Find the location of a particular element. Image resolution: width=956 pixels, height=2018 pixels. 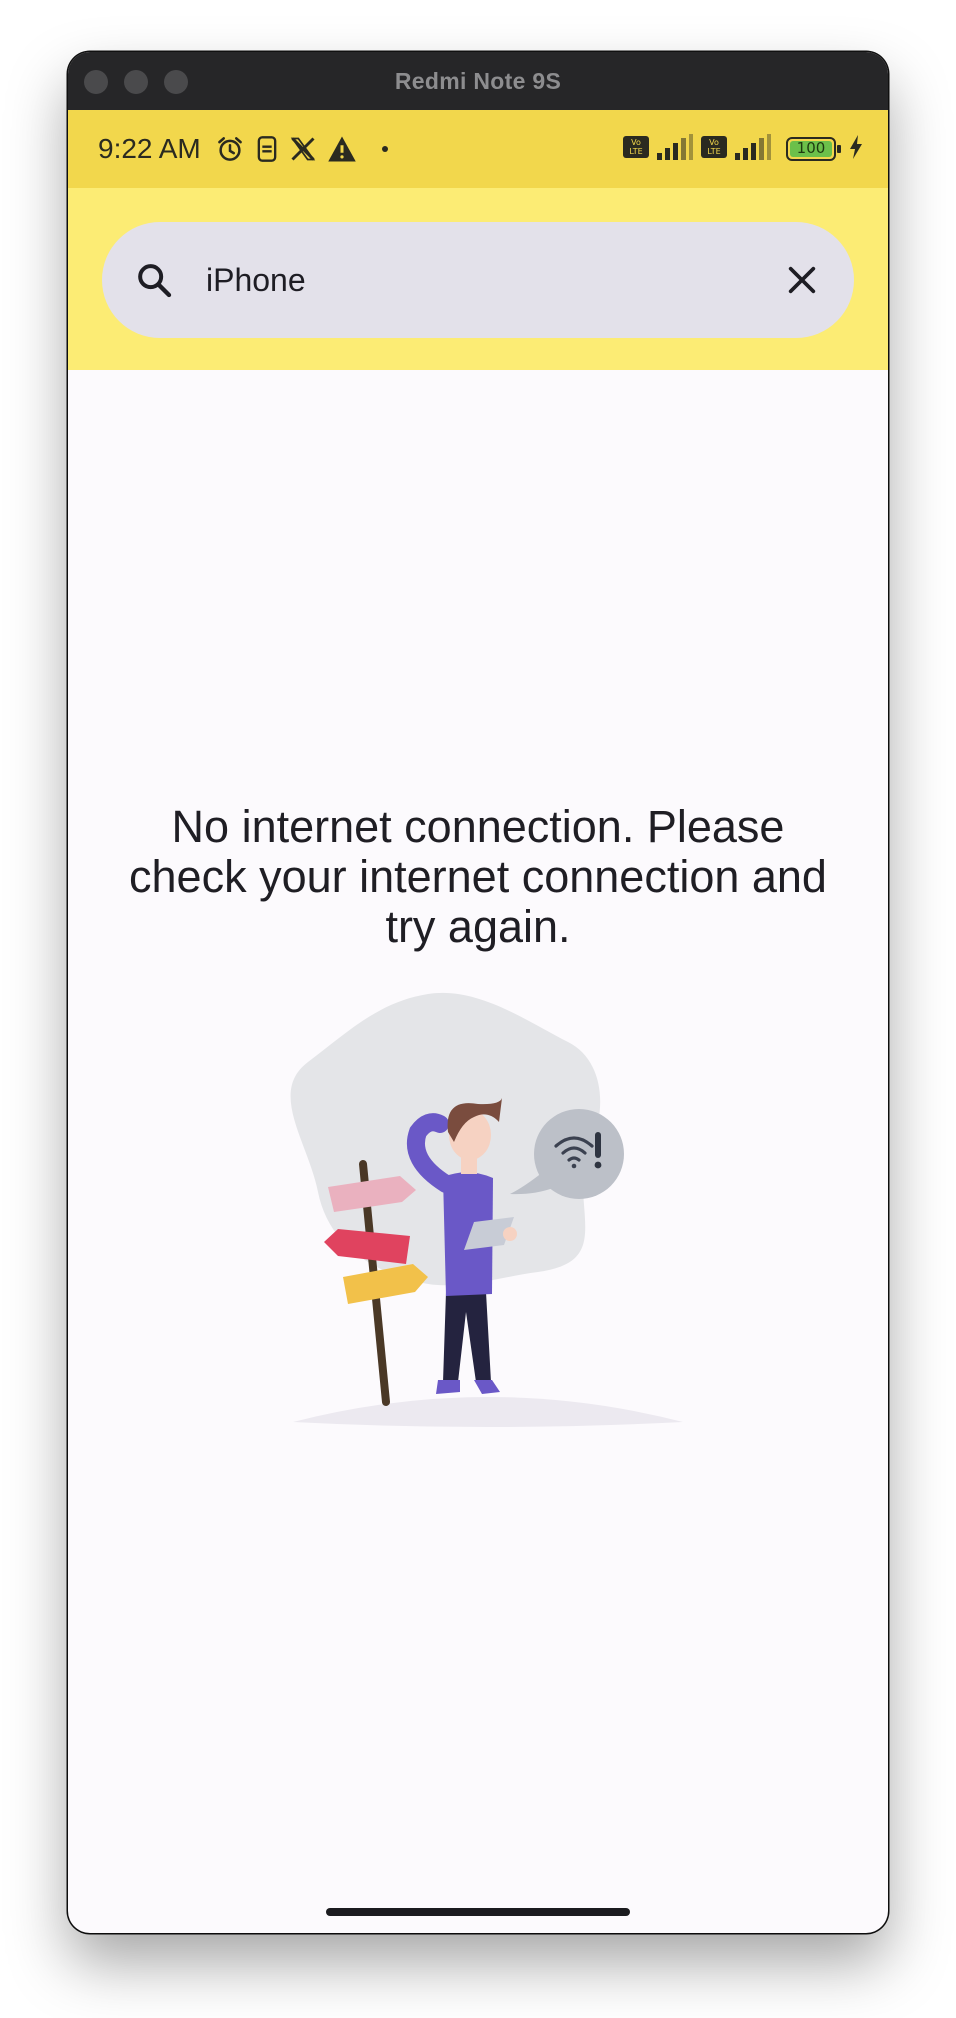

x-logo-icon is located at coordinates (303, 149).